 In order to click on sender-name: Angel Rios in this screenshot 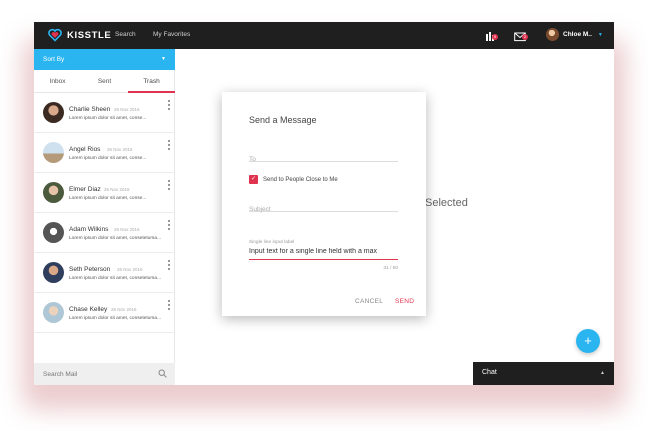, I will do `click(85, 149)`.